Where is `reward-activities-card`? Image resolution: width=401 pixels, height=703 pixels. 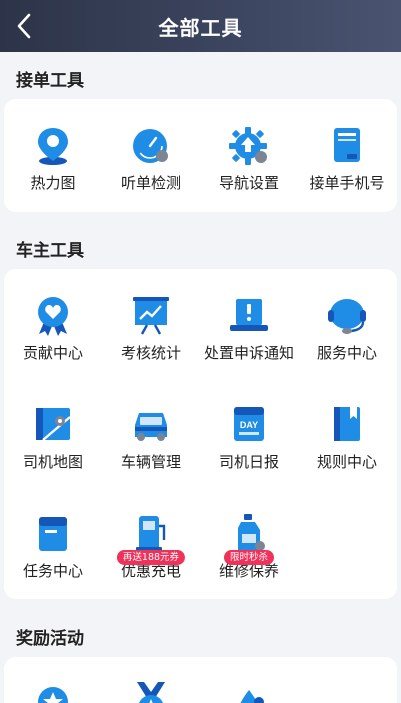 reward-activities-card is located at coordinates (200, 680).